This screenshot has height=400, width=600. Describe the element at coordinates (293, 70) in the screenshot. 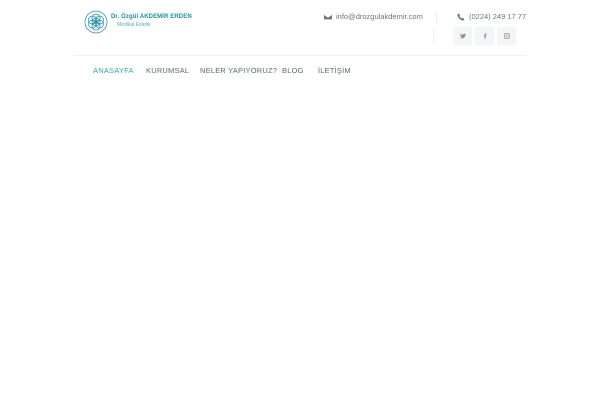

I see `nav-item-blog: BLOG` at that location.